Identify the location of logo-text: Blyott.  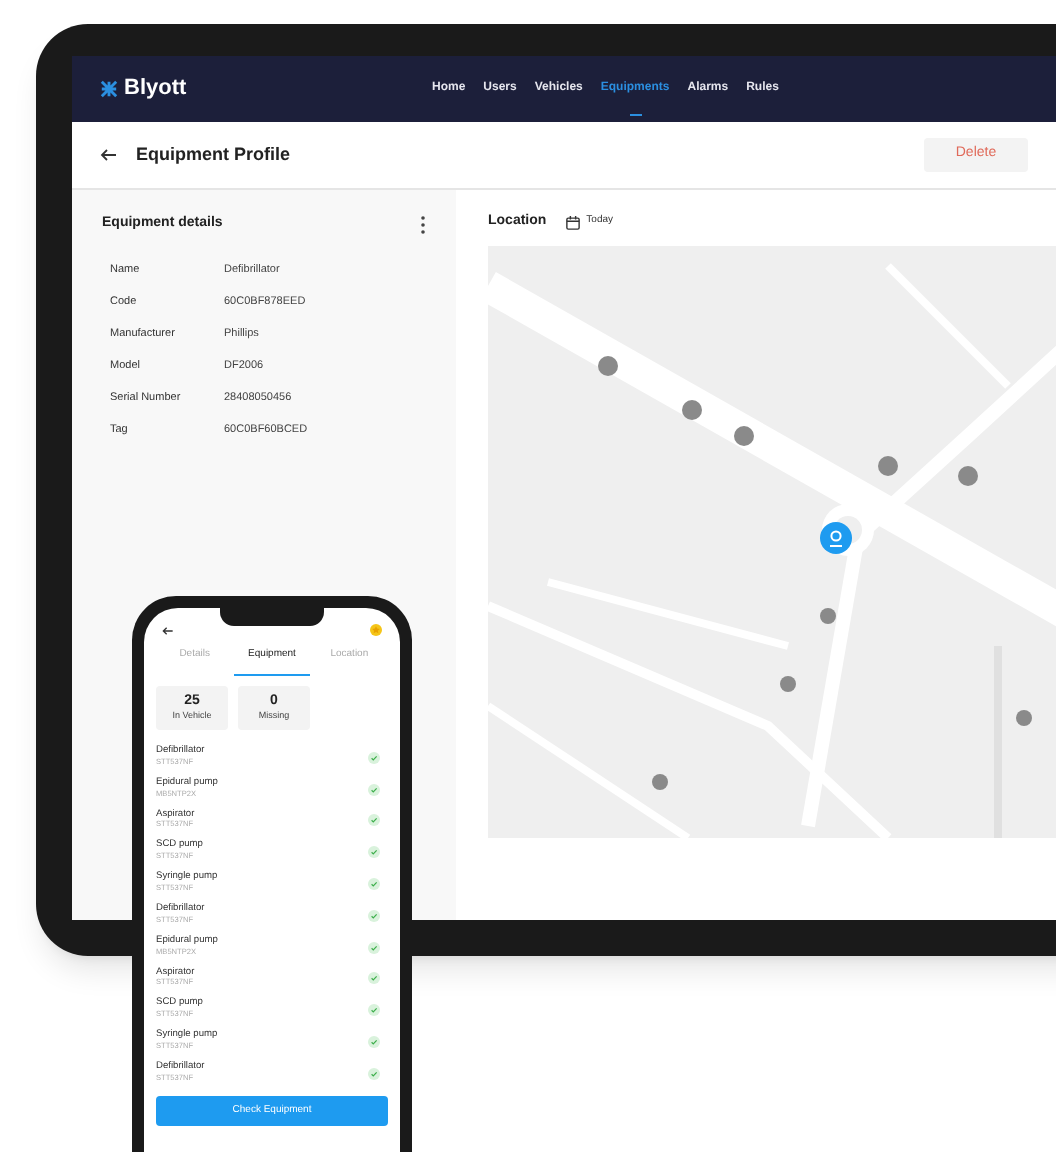
(155, 89).